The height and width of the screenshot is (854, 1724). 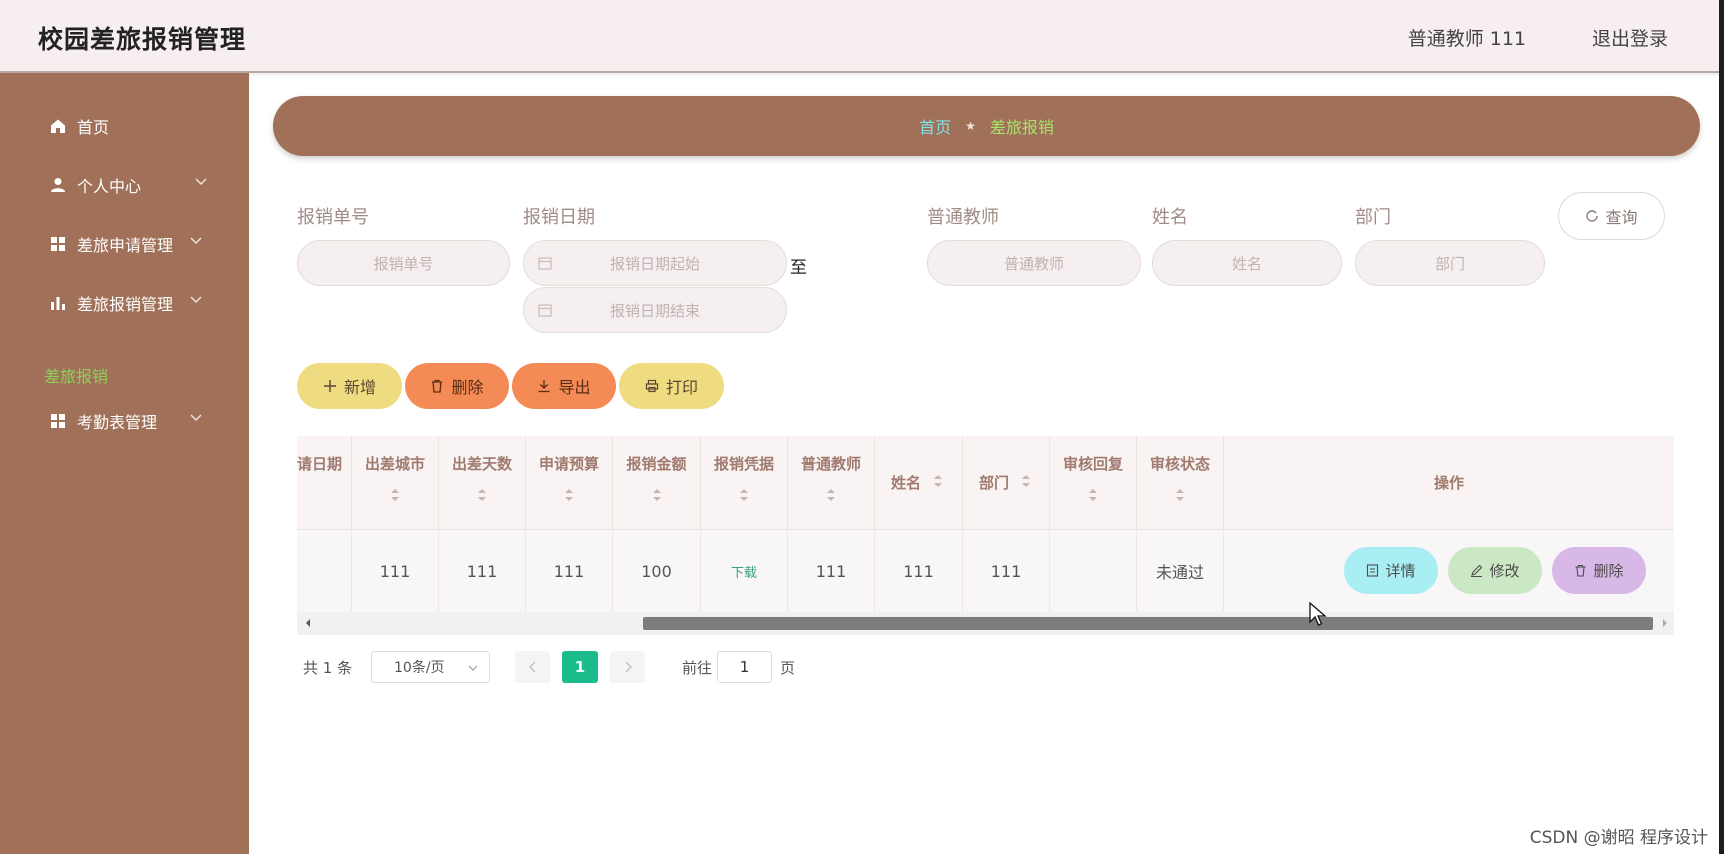 I want to click on horizontal-scrollbar, so click(x=985, y=623).